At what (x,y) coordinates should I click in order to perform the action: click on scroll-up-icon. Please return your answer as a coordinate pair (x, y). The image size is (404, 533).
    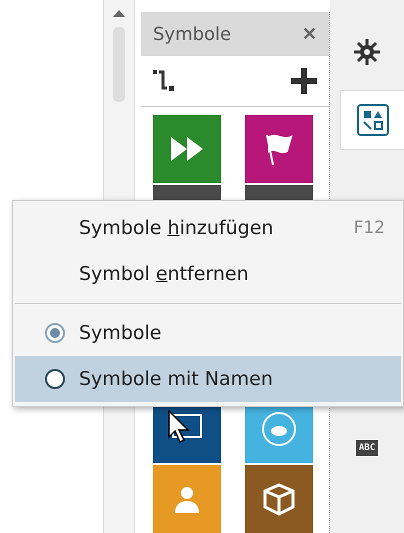
    Looking at the image, I should click on (119, 13).